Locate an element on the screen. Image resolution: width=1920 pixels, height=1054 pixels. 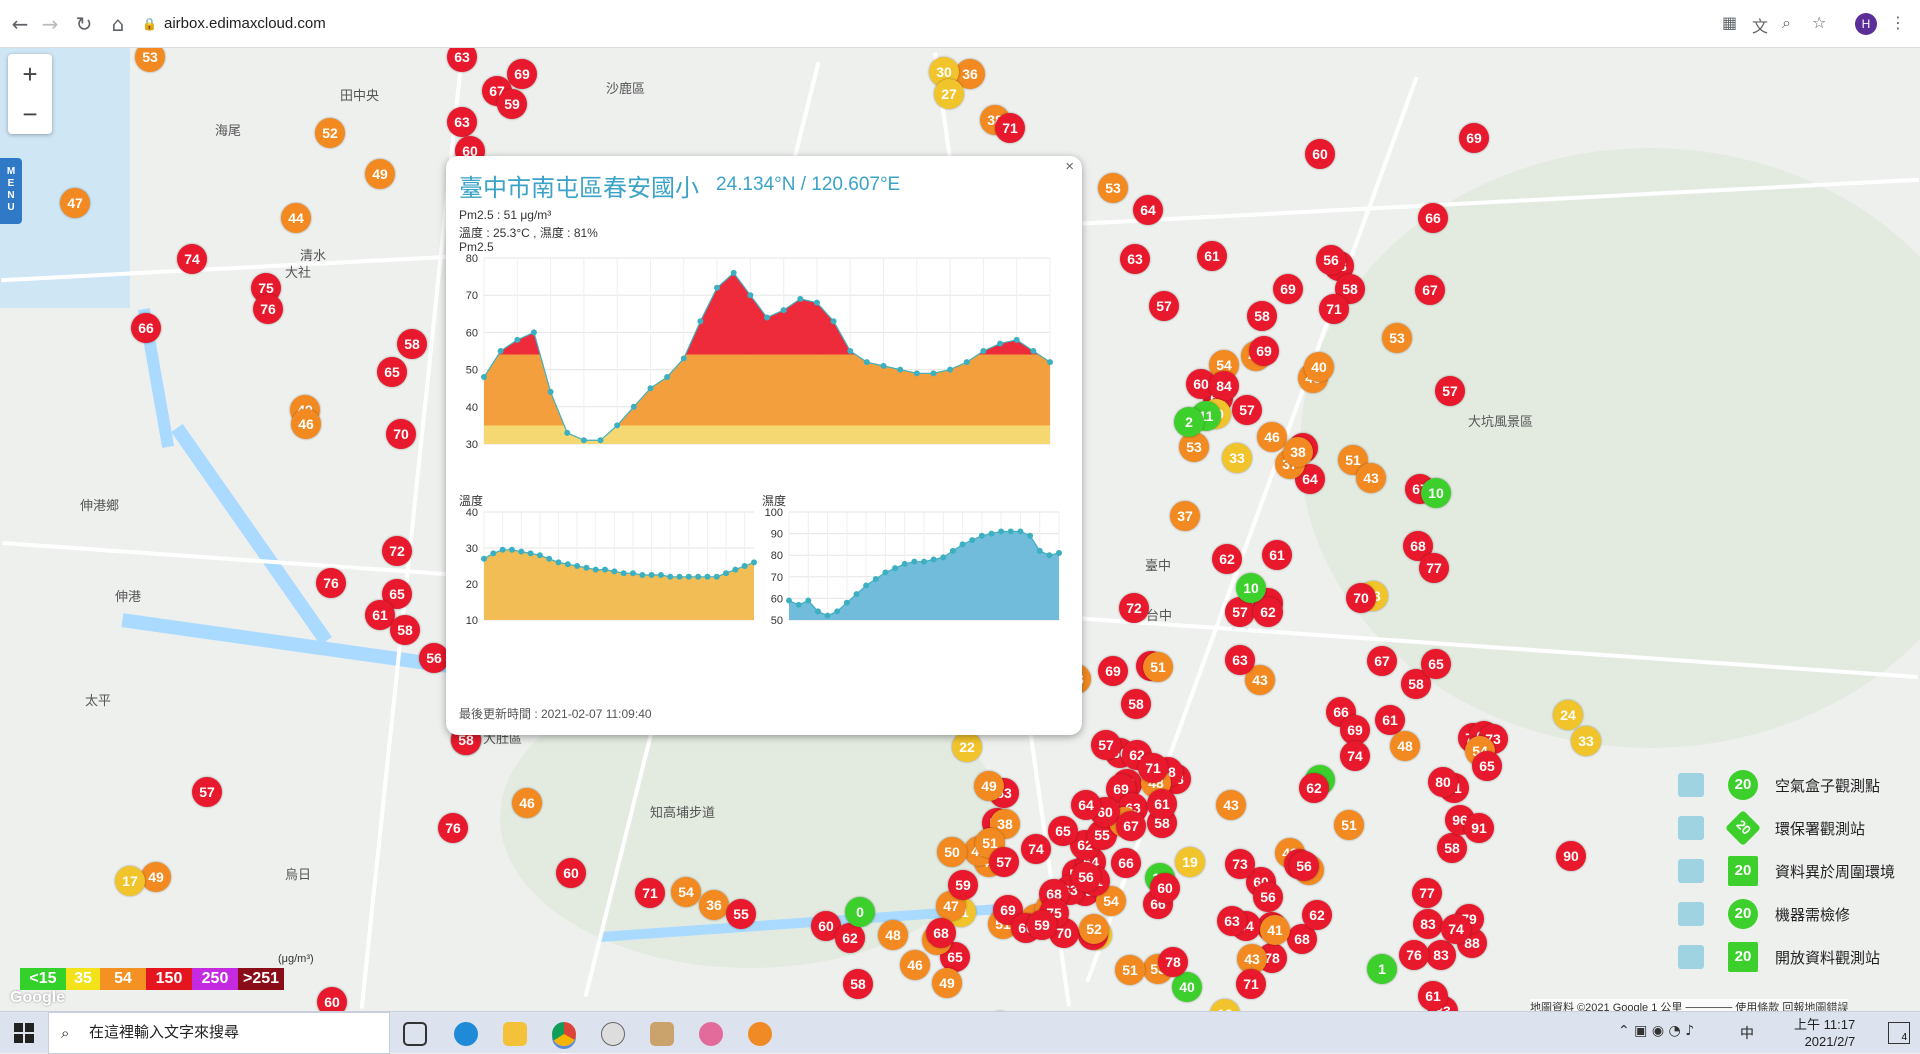
air-quality-marker: 52 is located at coordinates (1094, 929).